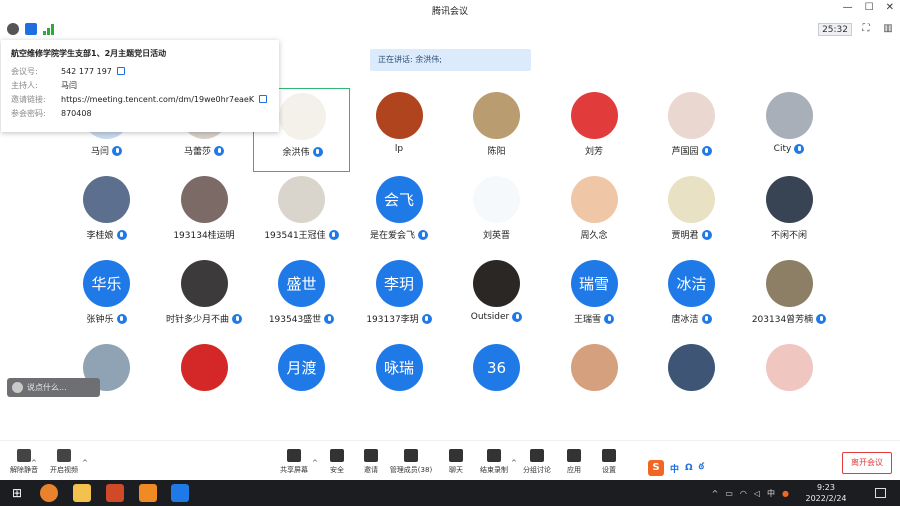 Image resolution: width=900 pixels, height=506 pixels. Describe the element at coordinates (411, 455) in the screenshot. I see `members-icon` at that location.